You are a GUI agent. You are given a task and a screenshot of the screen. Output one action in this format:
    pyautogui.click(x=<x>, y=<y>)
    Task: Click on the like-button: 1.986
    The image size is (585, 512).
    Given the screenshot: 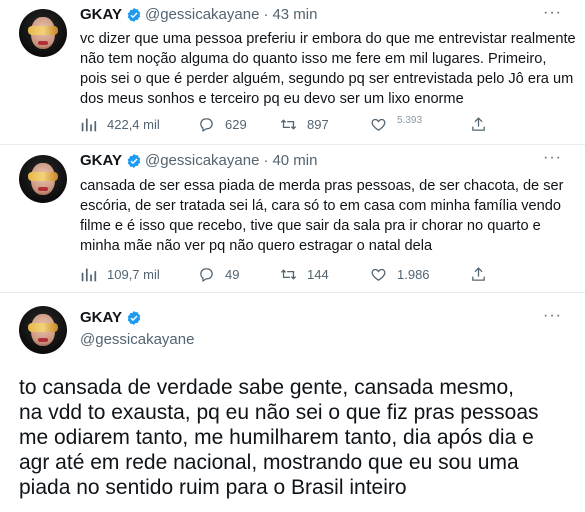 What is the action you would take?
    pyautogui.click(x=400, y=274)
    